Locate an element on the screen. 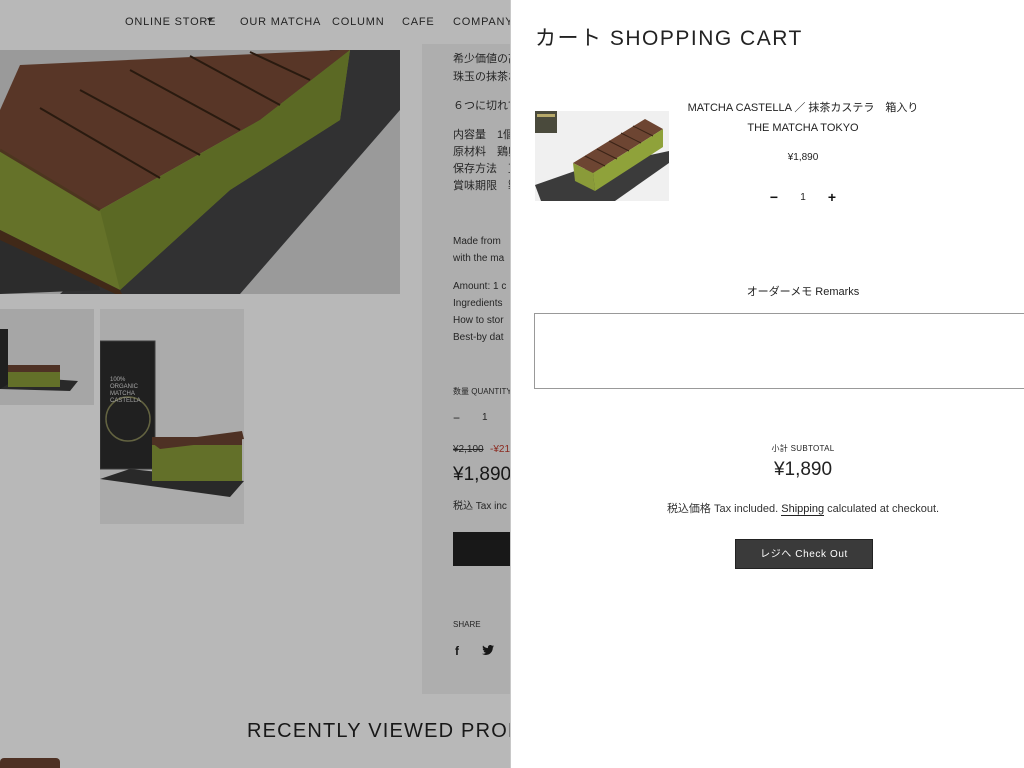 The width and height of the screenshot is (1024, 768). cart-title: カート SHOPPING CART is located at coordinates (669, 38).